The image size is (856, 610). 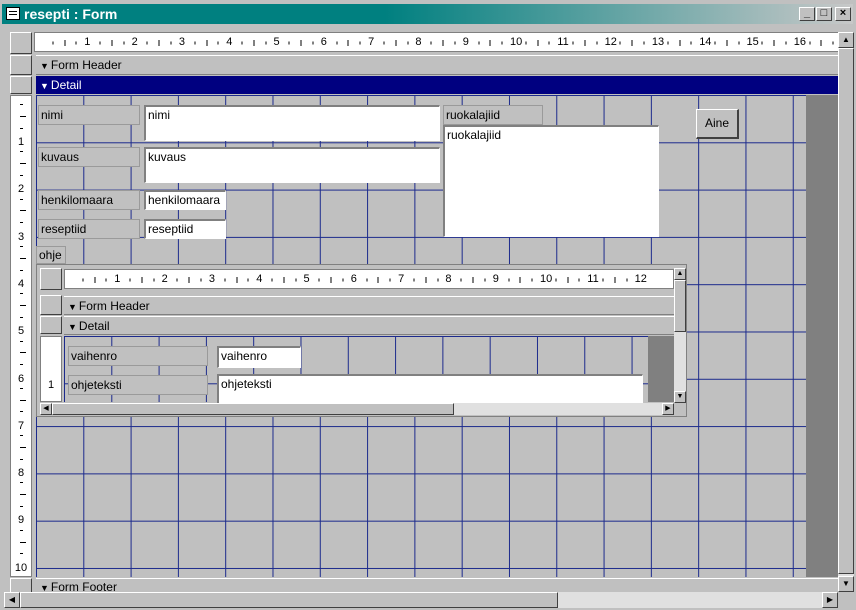 I want to click on detail-band: ▼ Detail, so click(x=437, y=85).